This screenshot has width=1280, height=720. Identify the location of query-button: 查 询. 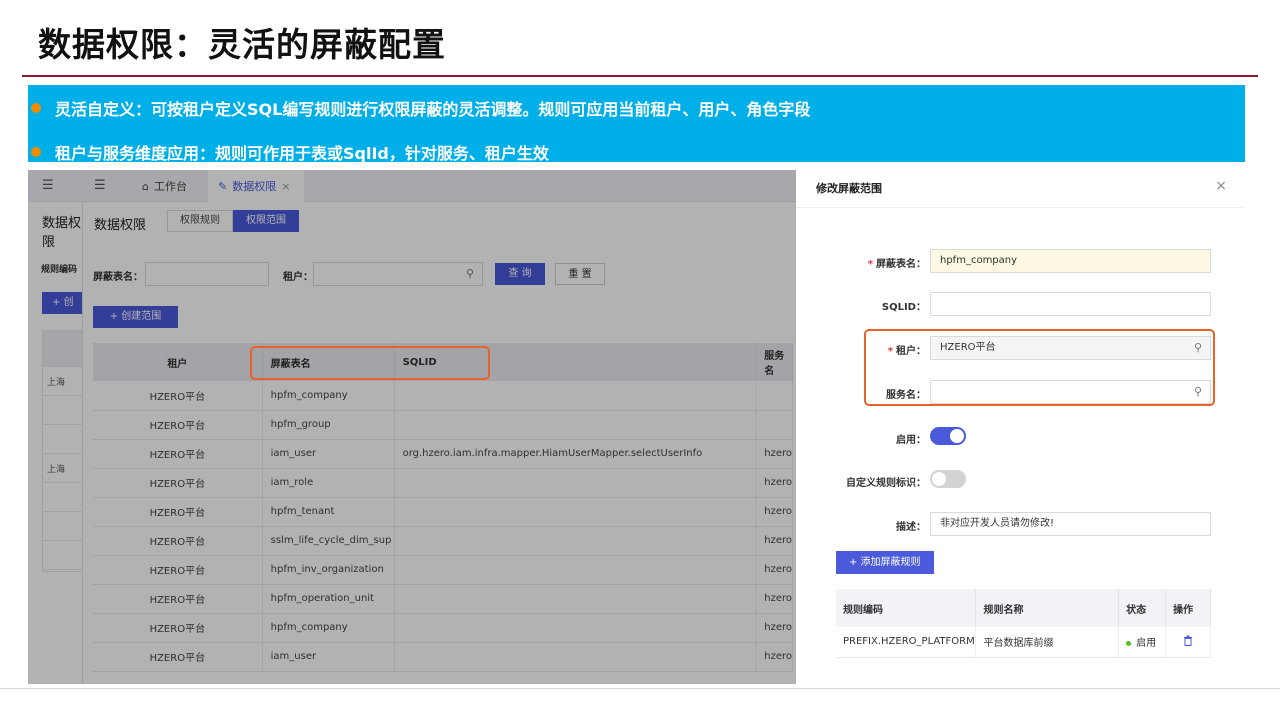
(520, 274).